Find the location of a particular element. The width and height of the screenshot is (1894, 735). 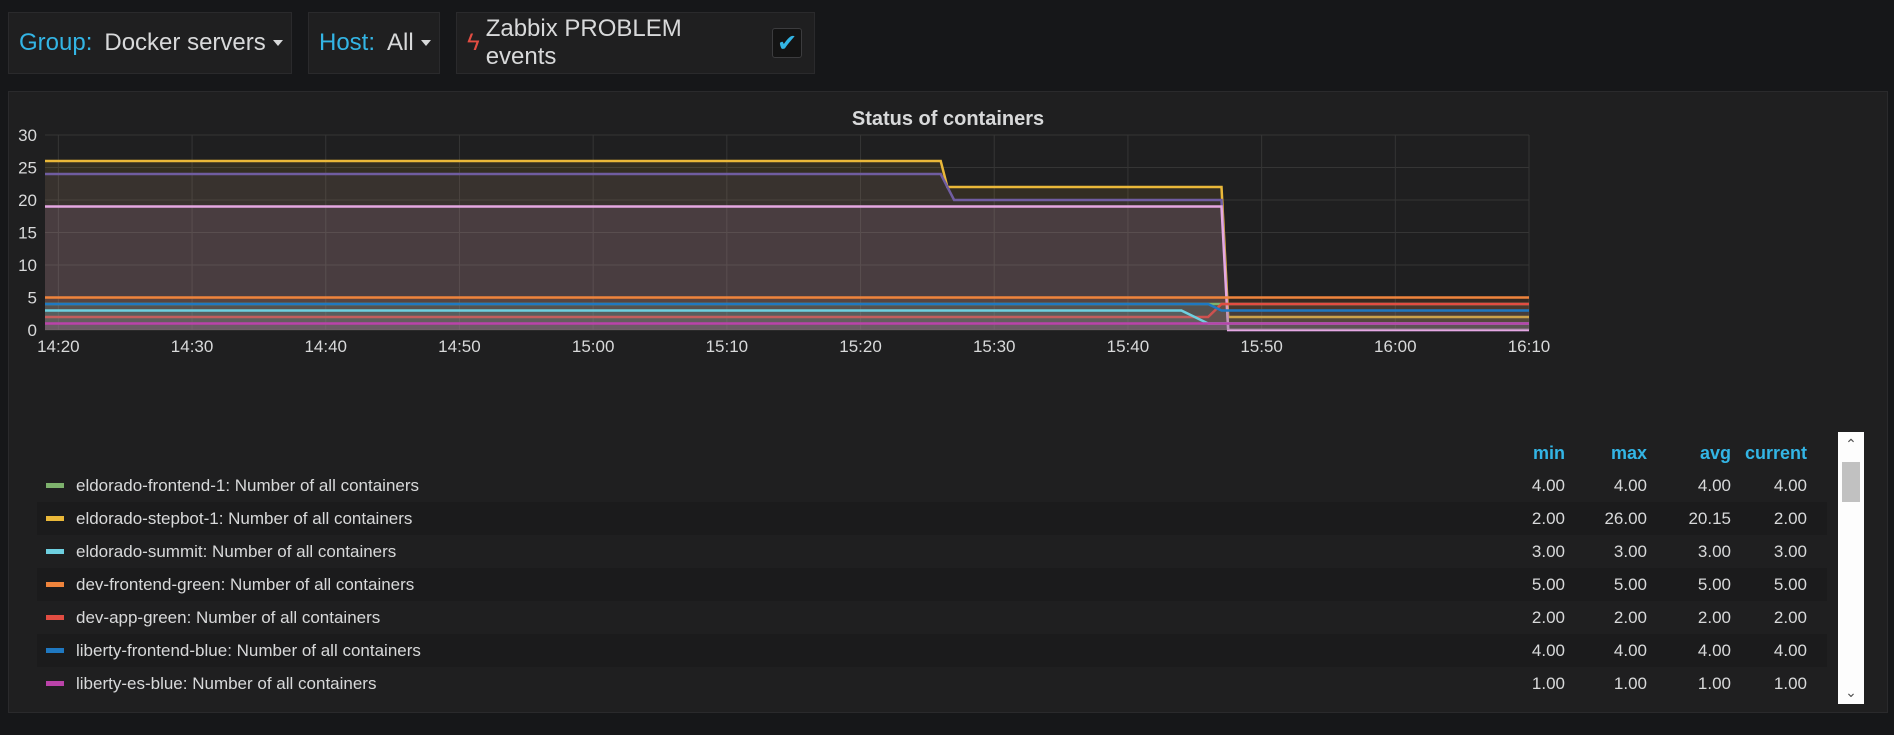

x-tick-label: 15:20 is located at coordinates (860, 346).